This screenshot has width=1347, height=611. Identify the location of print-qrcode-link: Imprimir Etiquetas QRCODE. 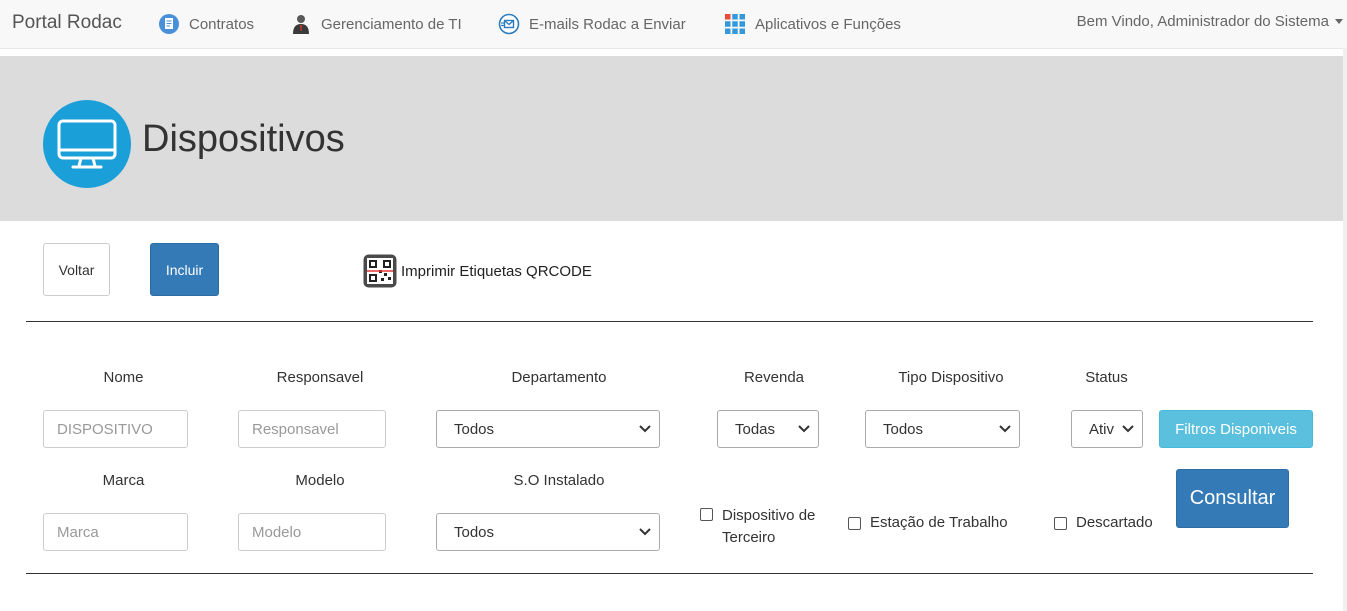
(477, 271).